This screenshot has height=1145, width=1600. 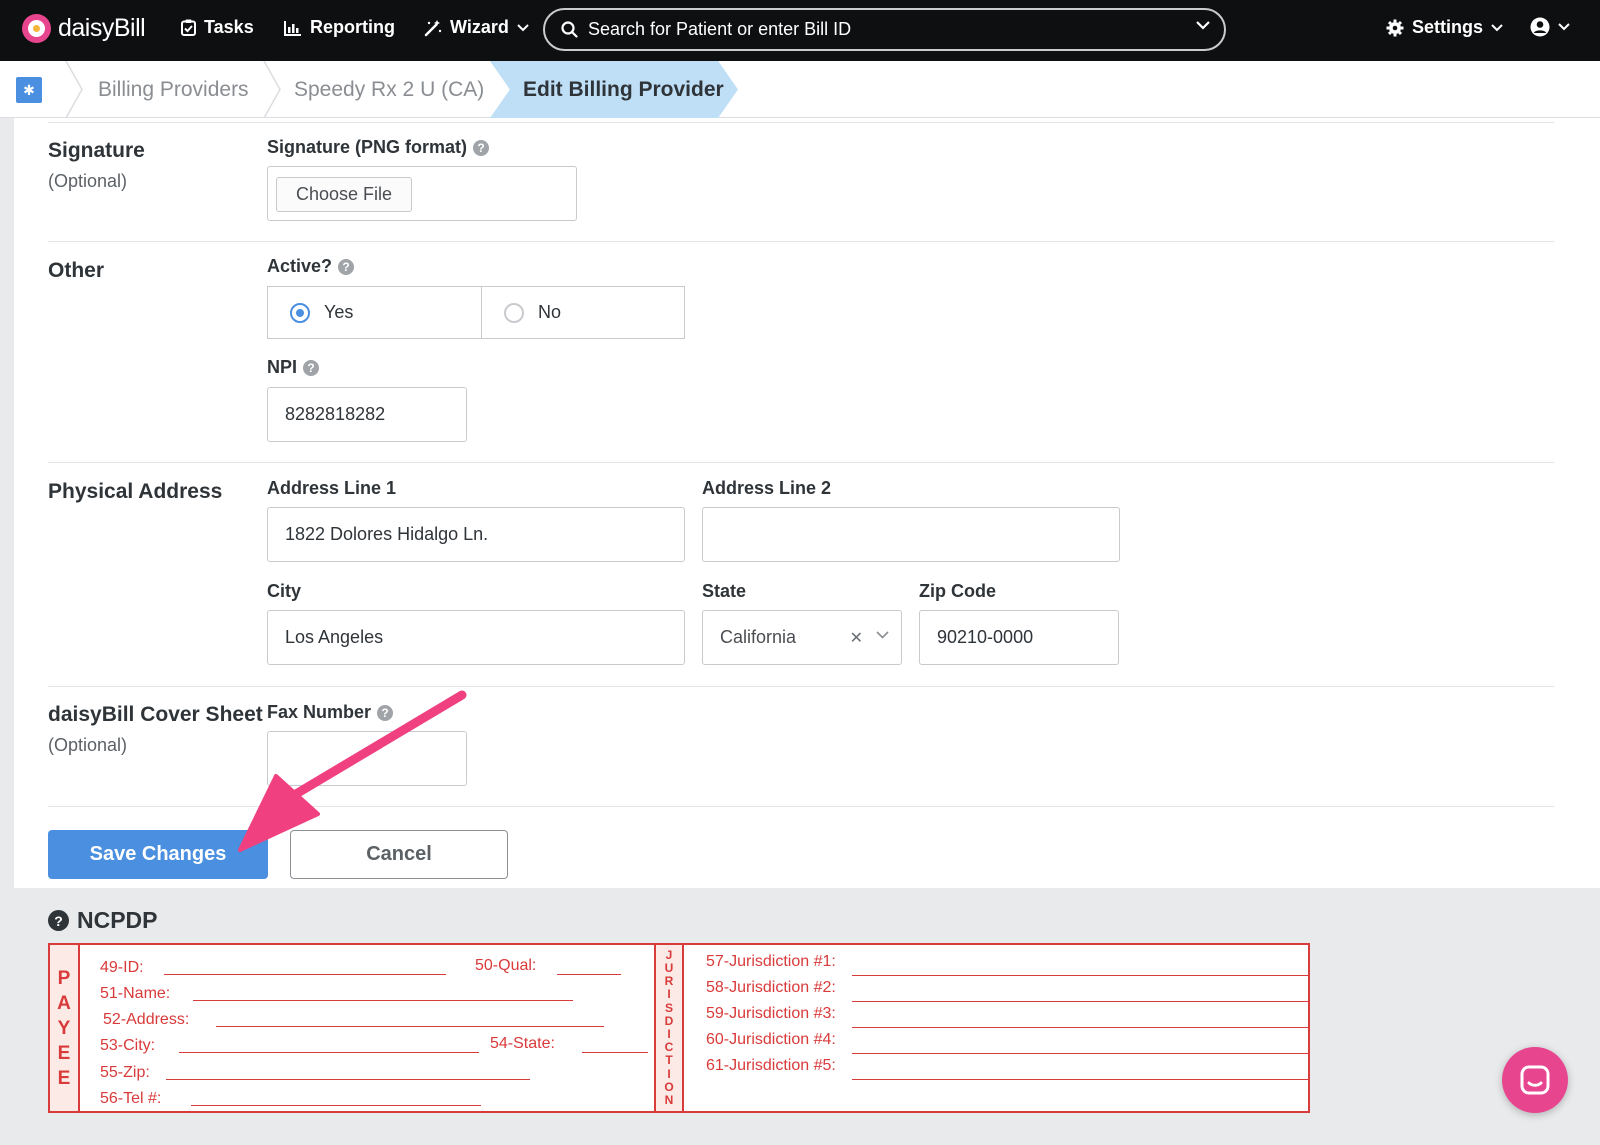 I want to click on zip-value: 90210-0000, so click(x=985, y=637).